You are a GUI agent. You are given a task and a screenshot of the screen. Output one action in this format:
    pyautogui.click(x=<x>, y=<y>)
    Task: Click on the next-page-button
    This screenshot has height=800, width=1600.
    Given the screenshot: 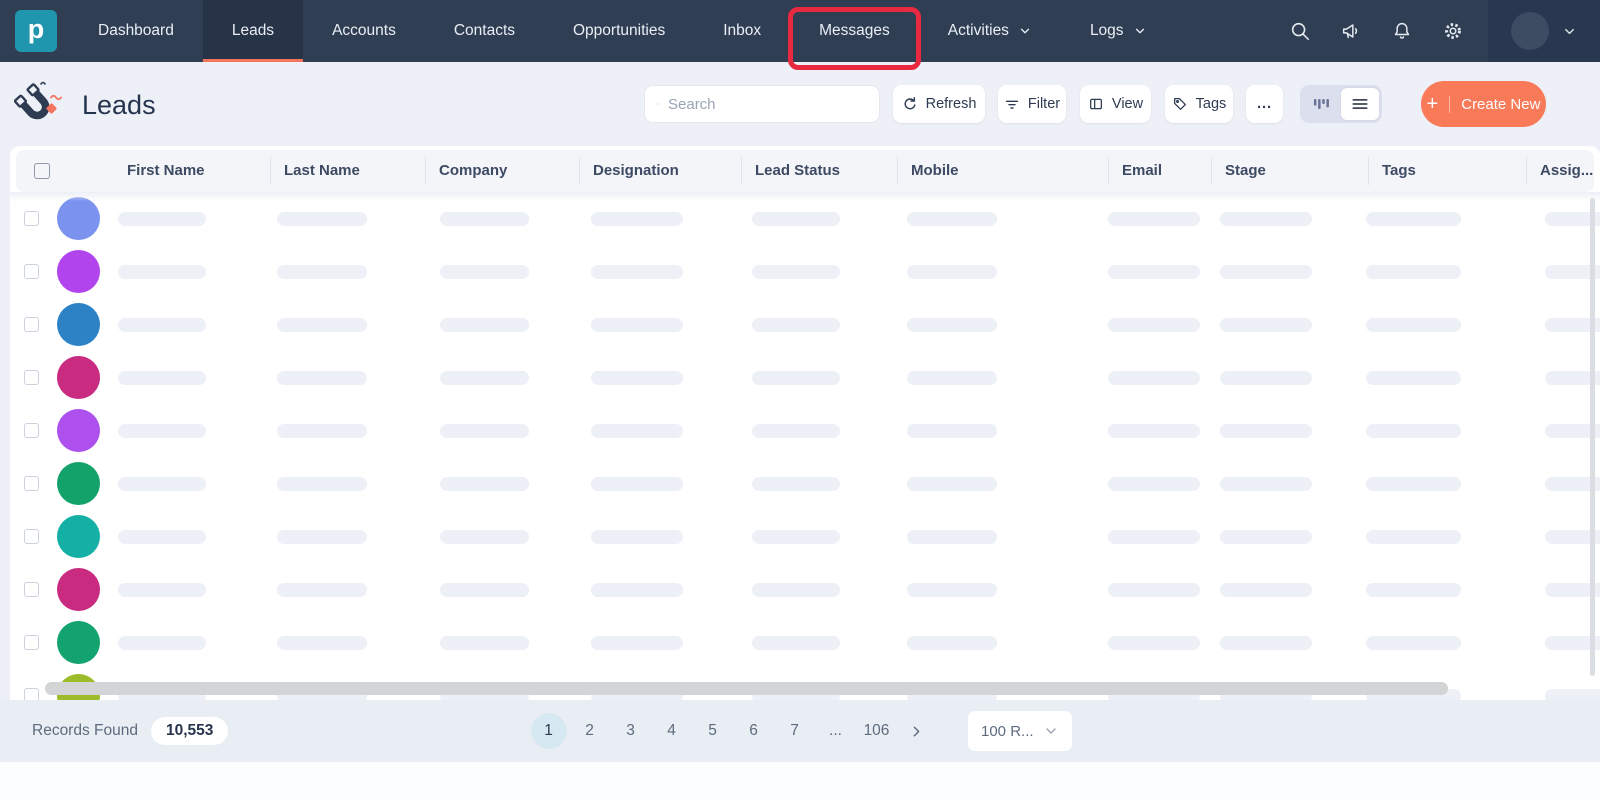 What is the action you would take?
    pyautogui.click(x=916, y=731)
    